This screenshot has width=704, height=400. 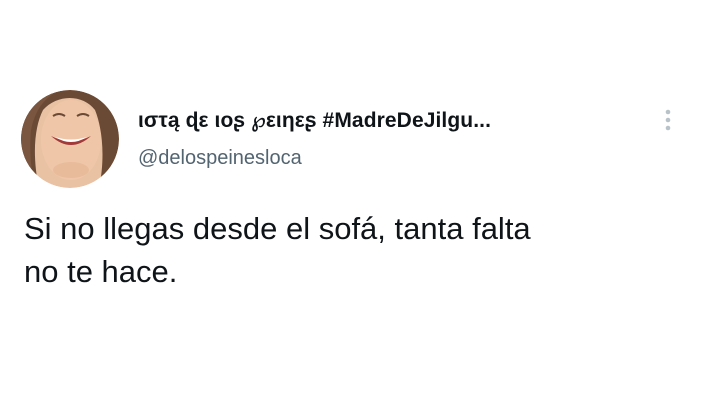 I want to click on profile-photo-icon, so click(x=70, y=139).